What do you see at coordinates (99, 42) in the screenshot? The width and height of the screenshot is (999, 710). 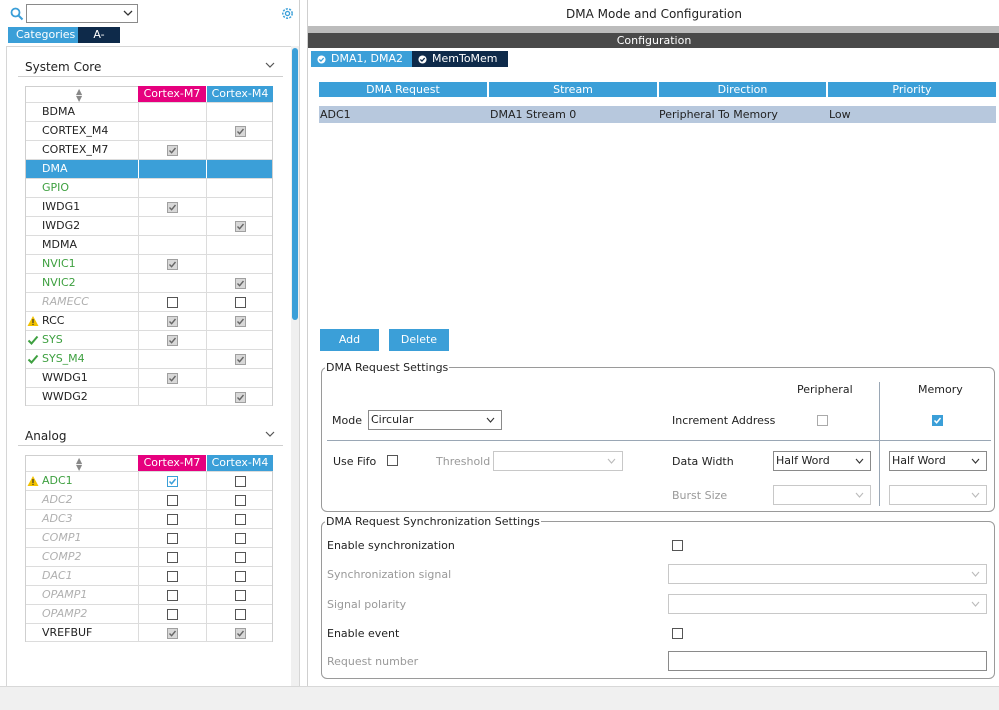 I see `tab-a-to-z: A->Z` at bounding box center [99, 42].